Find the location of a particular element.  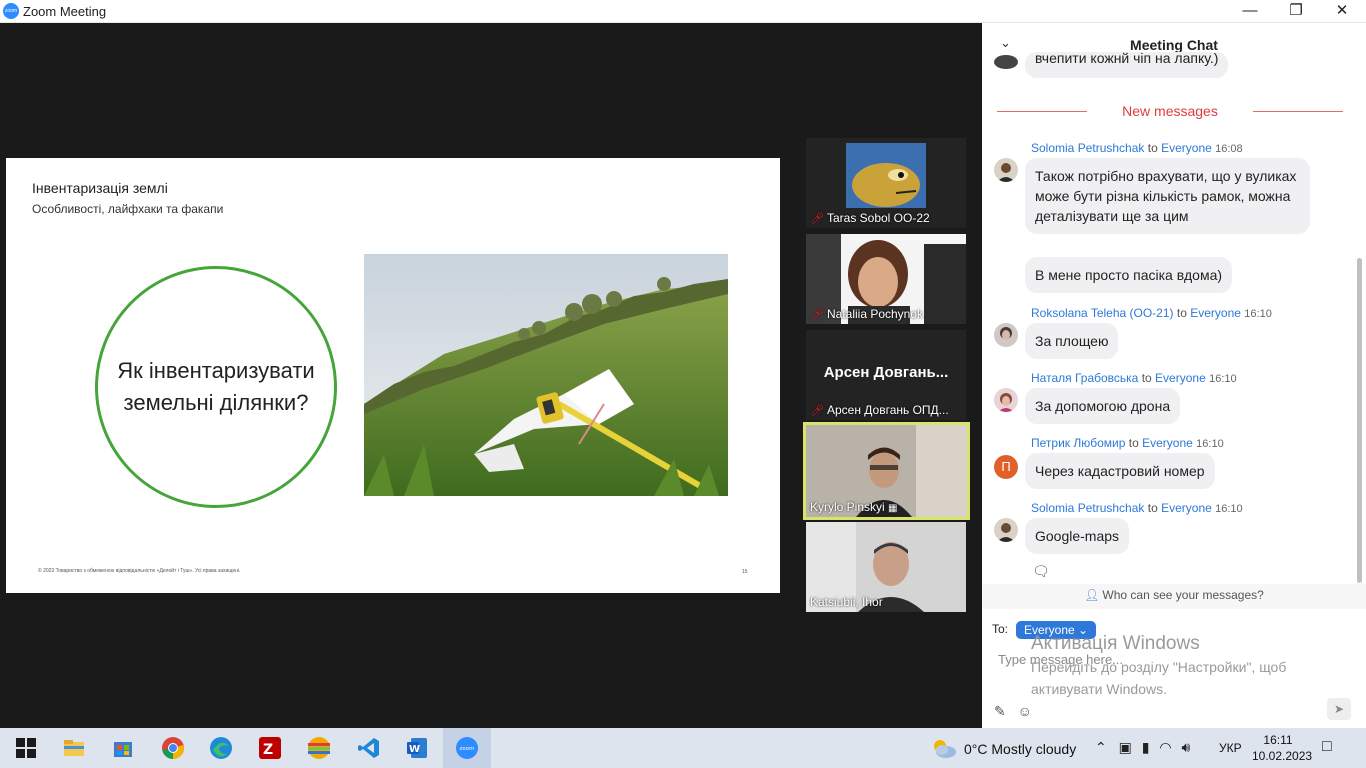

chat-message-bubble: За допомогою дрона is located at coordinates (1103, 406).